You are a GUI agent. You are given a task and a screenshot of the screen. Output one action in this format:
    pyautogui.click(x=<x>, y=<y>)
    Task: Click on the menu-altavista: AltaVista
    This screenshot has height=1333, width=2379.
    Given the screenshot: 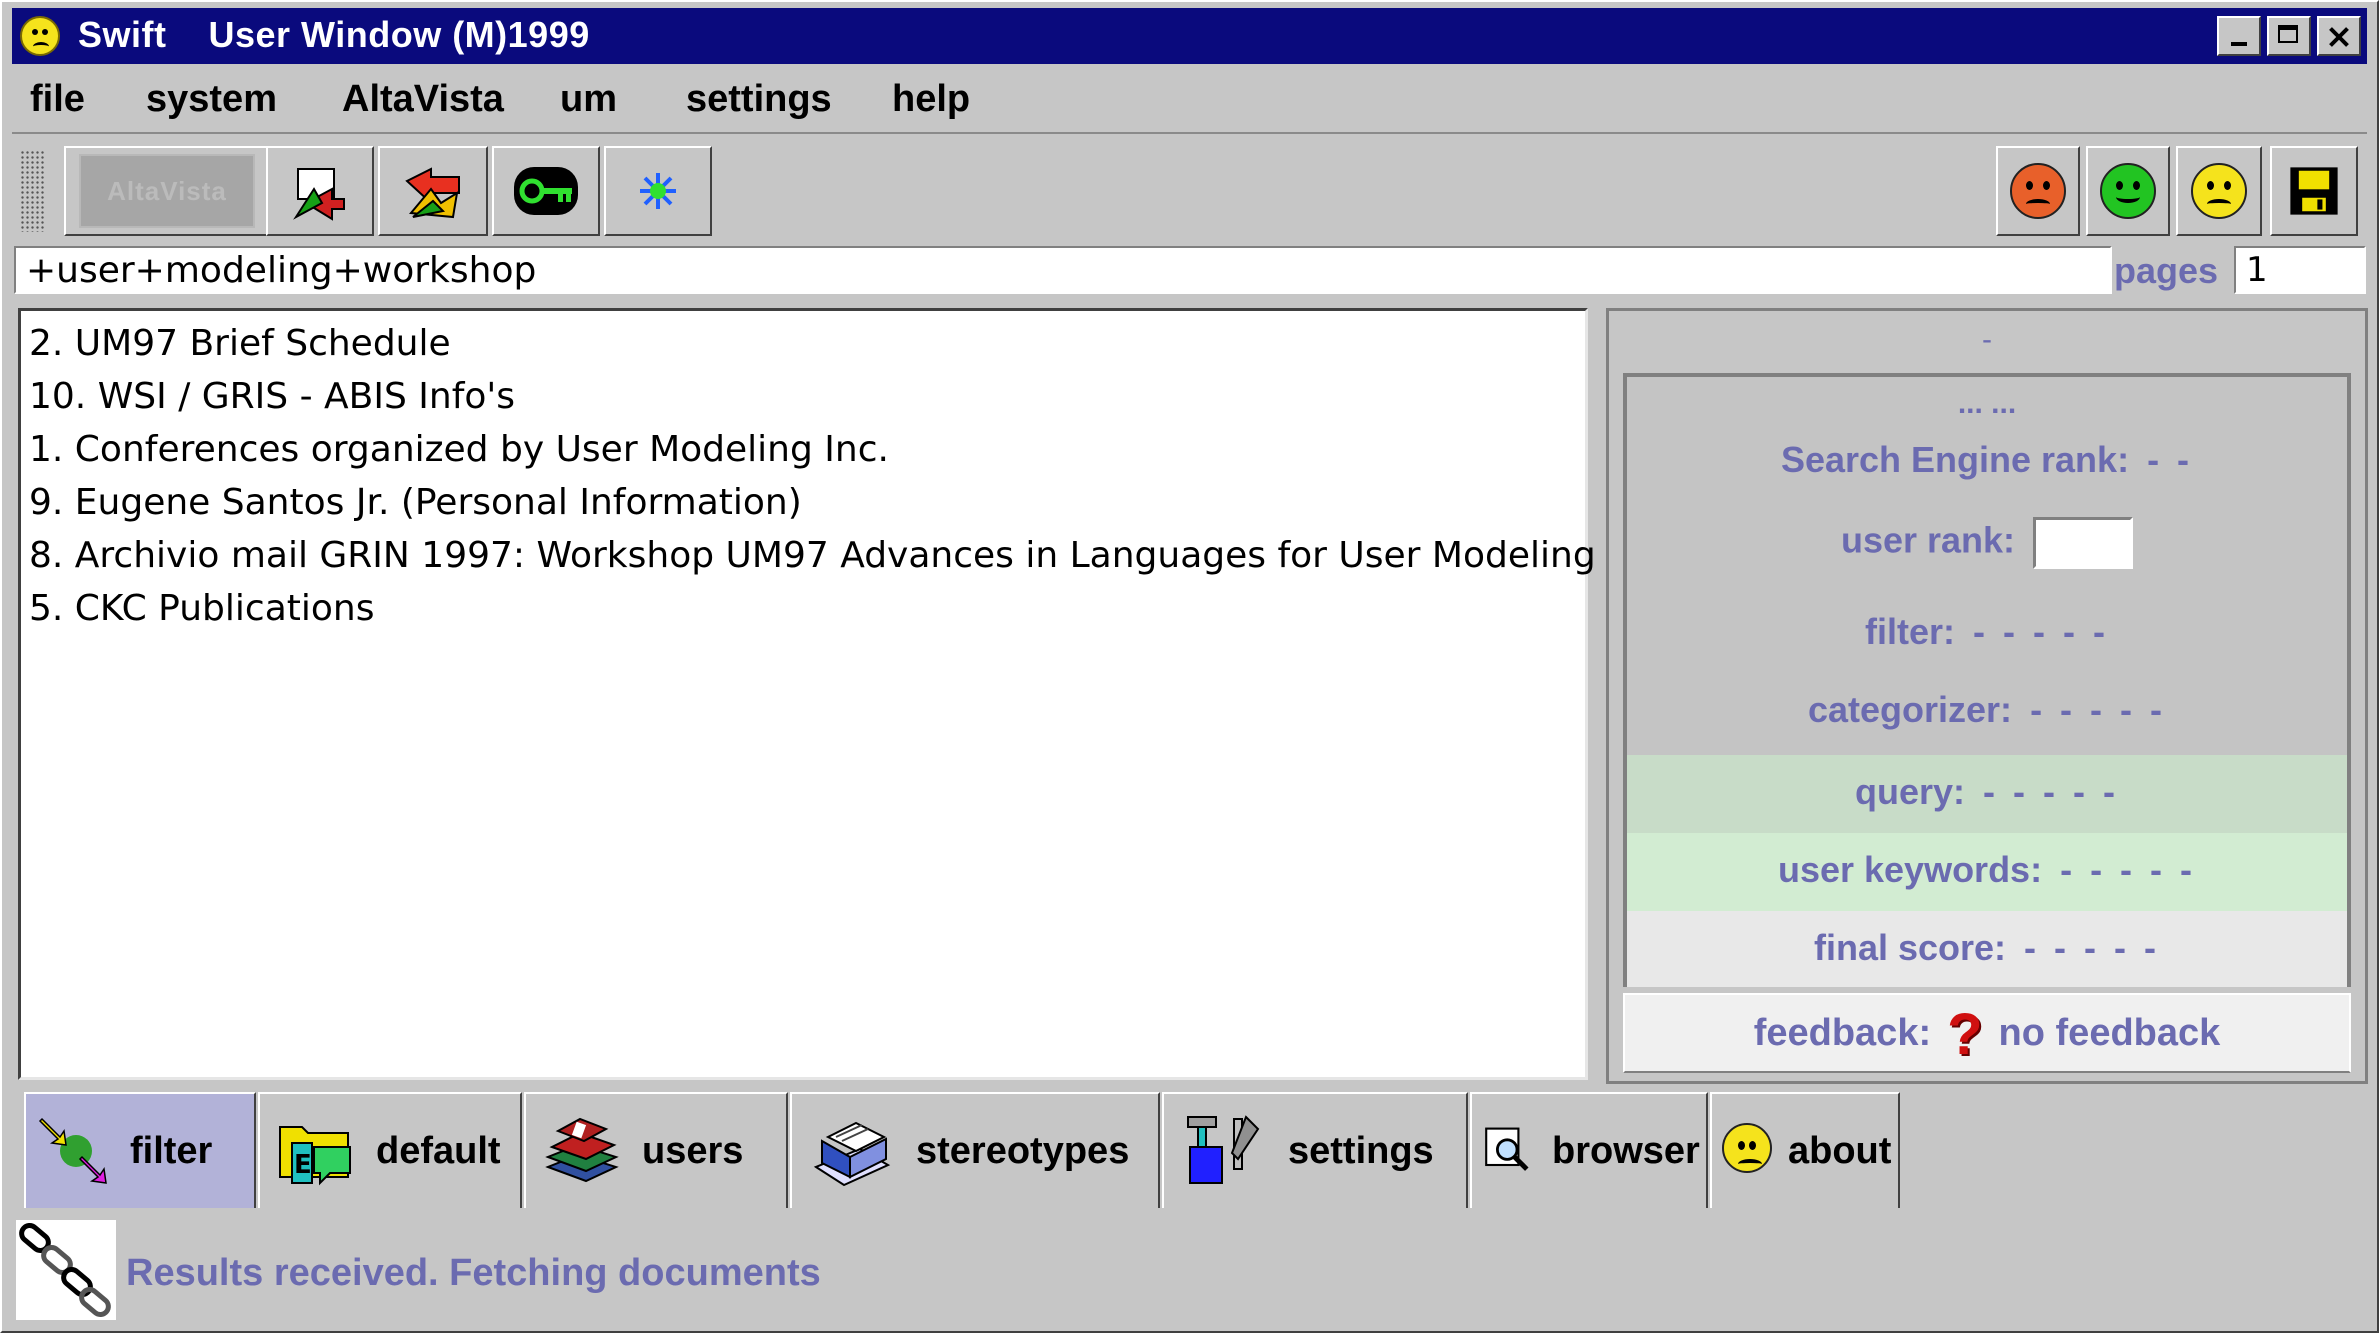 What is the action you would take?
    pyautogui.click(x=423, y=99)
    